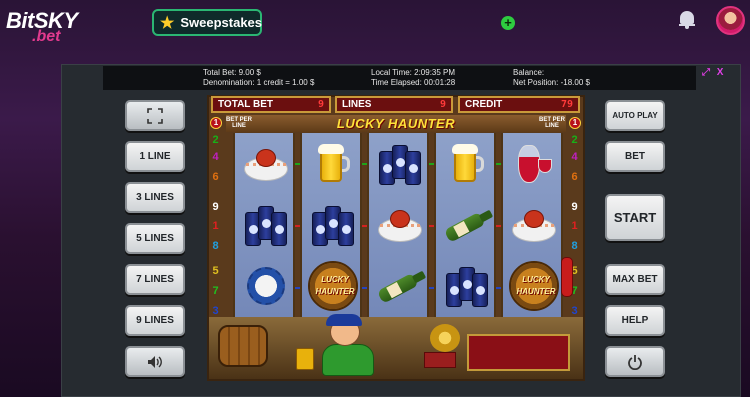 This screenshot has height=397, width=750. What do you see at coordinates (215, 140) in the screenshot?
I see `left-line-number-2: 2` at bounding box center [215, 140].